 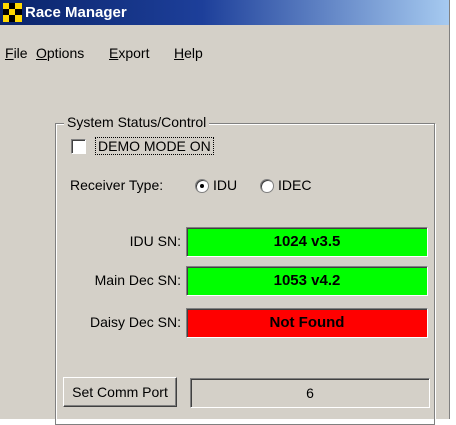 What do you see at coordinates (117, 185) in the screenshot?
I see `receiver-type-label: Receiver Type:` at bounding box center [117, 185].